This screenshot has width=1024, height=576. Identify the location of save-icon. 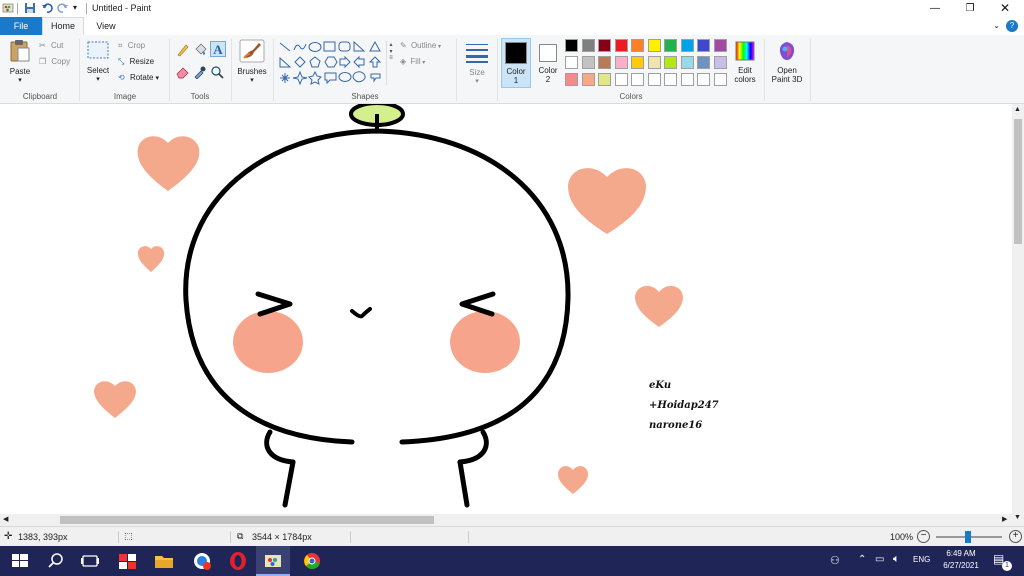
(30, 8).